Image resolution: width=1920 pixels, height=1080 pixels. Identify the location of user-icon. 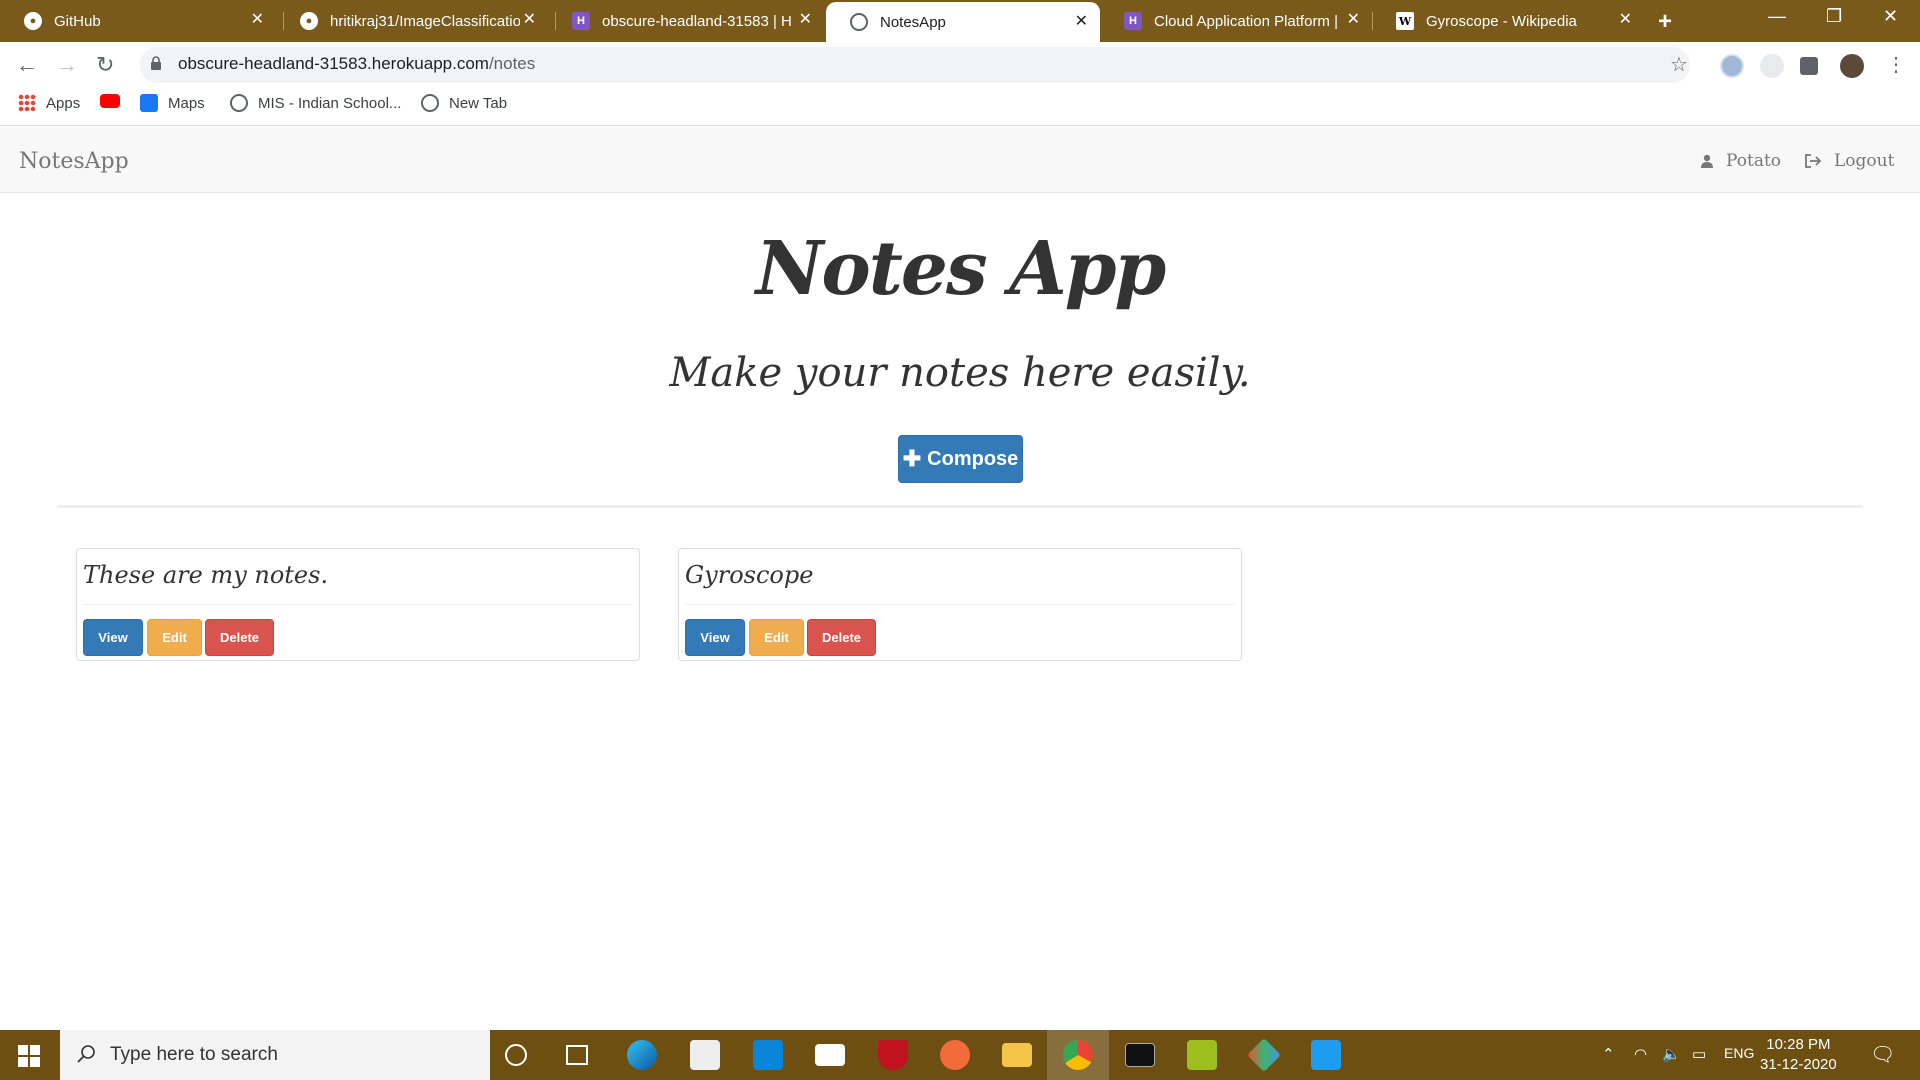
(1707, 161).